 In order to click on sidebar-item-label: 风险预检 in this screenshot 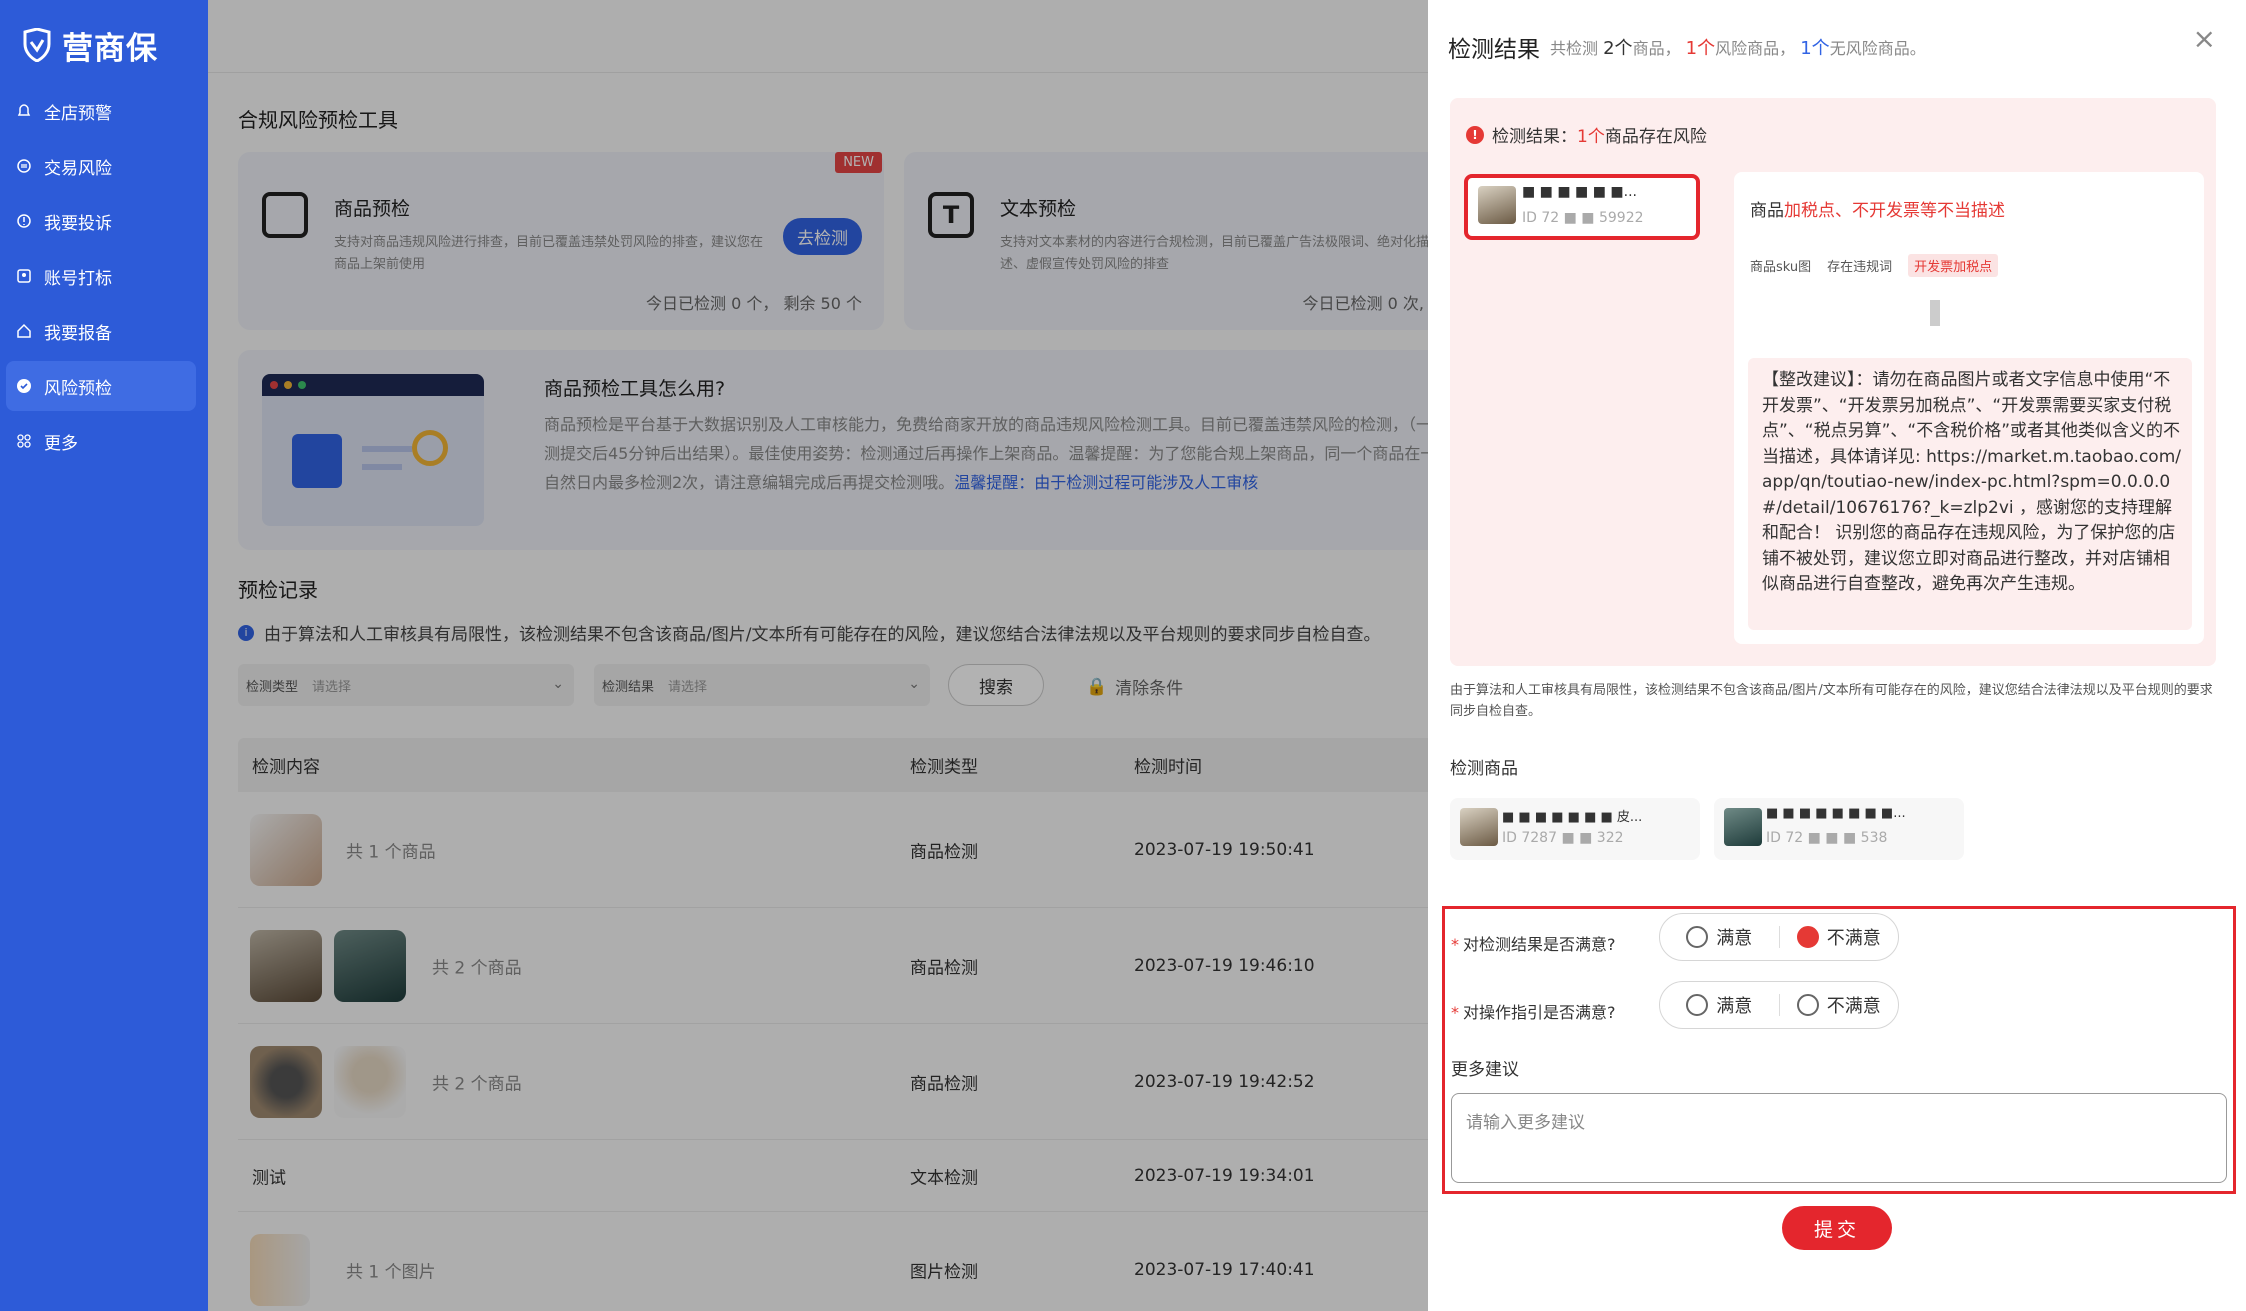, I will do `click(78, 388)`.